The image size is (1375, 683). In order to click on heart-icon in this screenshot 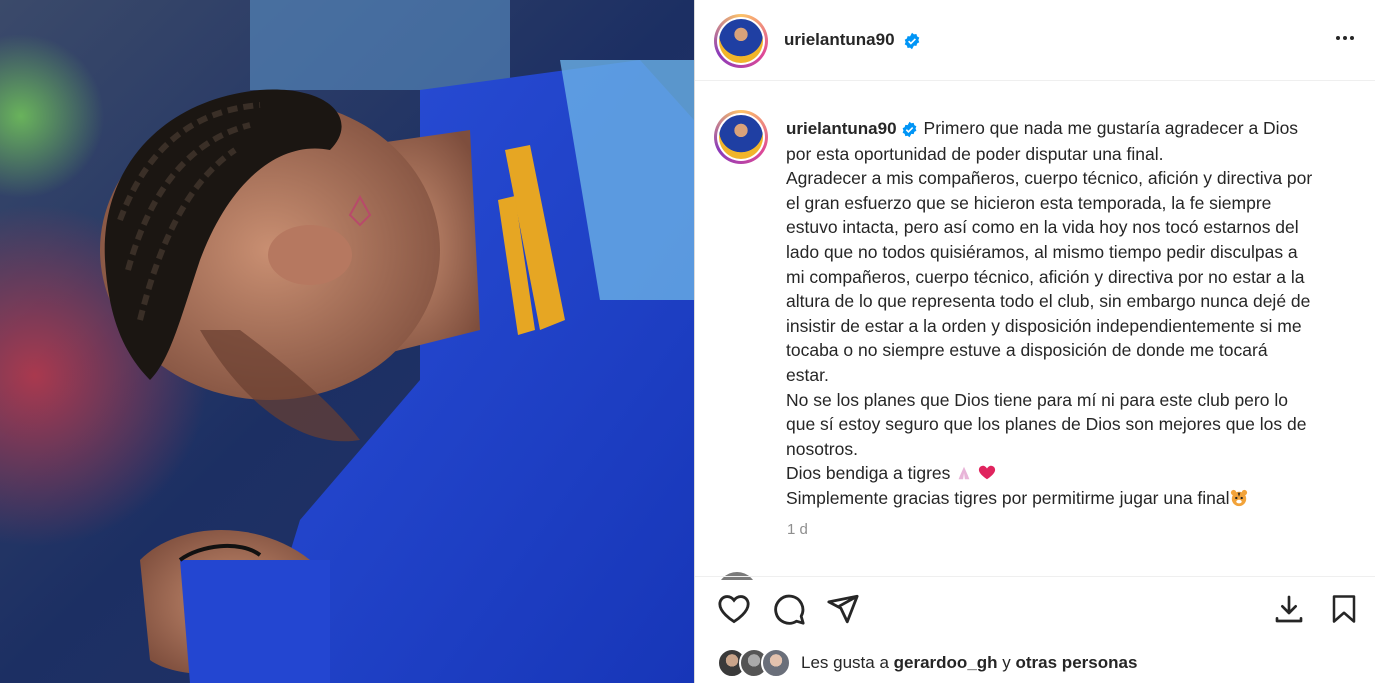, I will do `click(734, 609)`.